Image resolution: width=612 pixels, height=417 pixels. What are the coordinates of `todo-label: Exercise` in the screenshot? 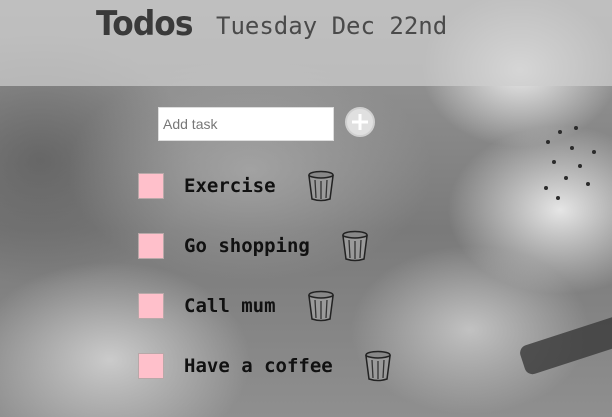 It's located at (230, 186).